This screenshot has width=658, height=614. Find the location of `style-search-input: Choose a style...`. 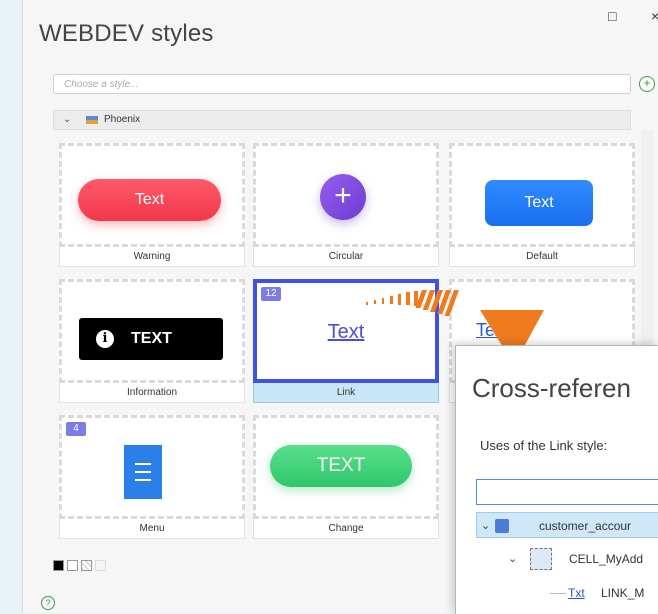

style-search-input: Choose a style... is located at coordinates (342, 84).